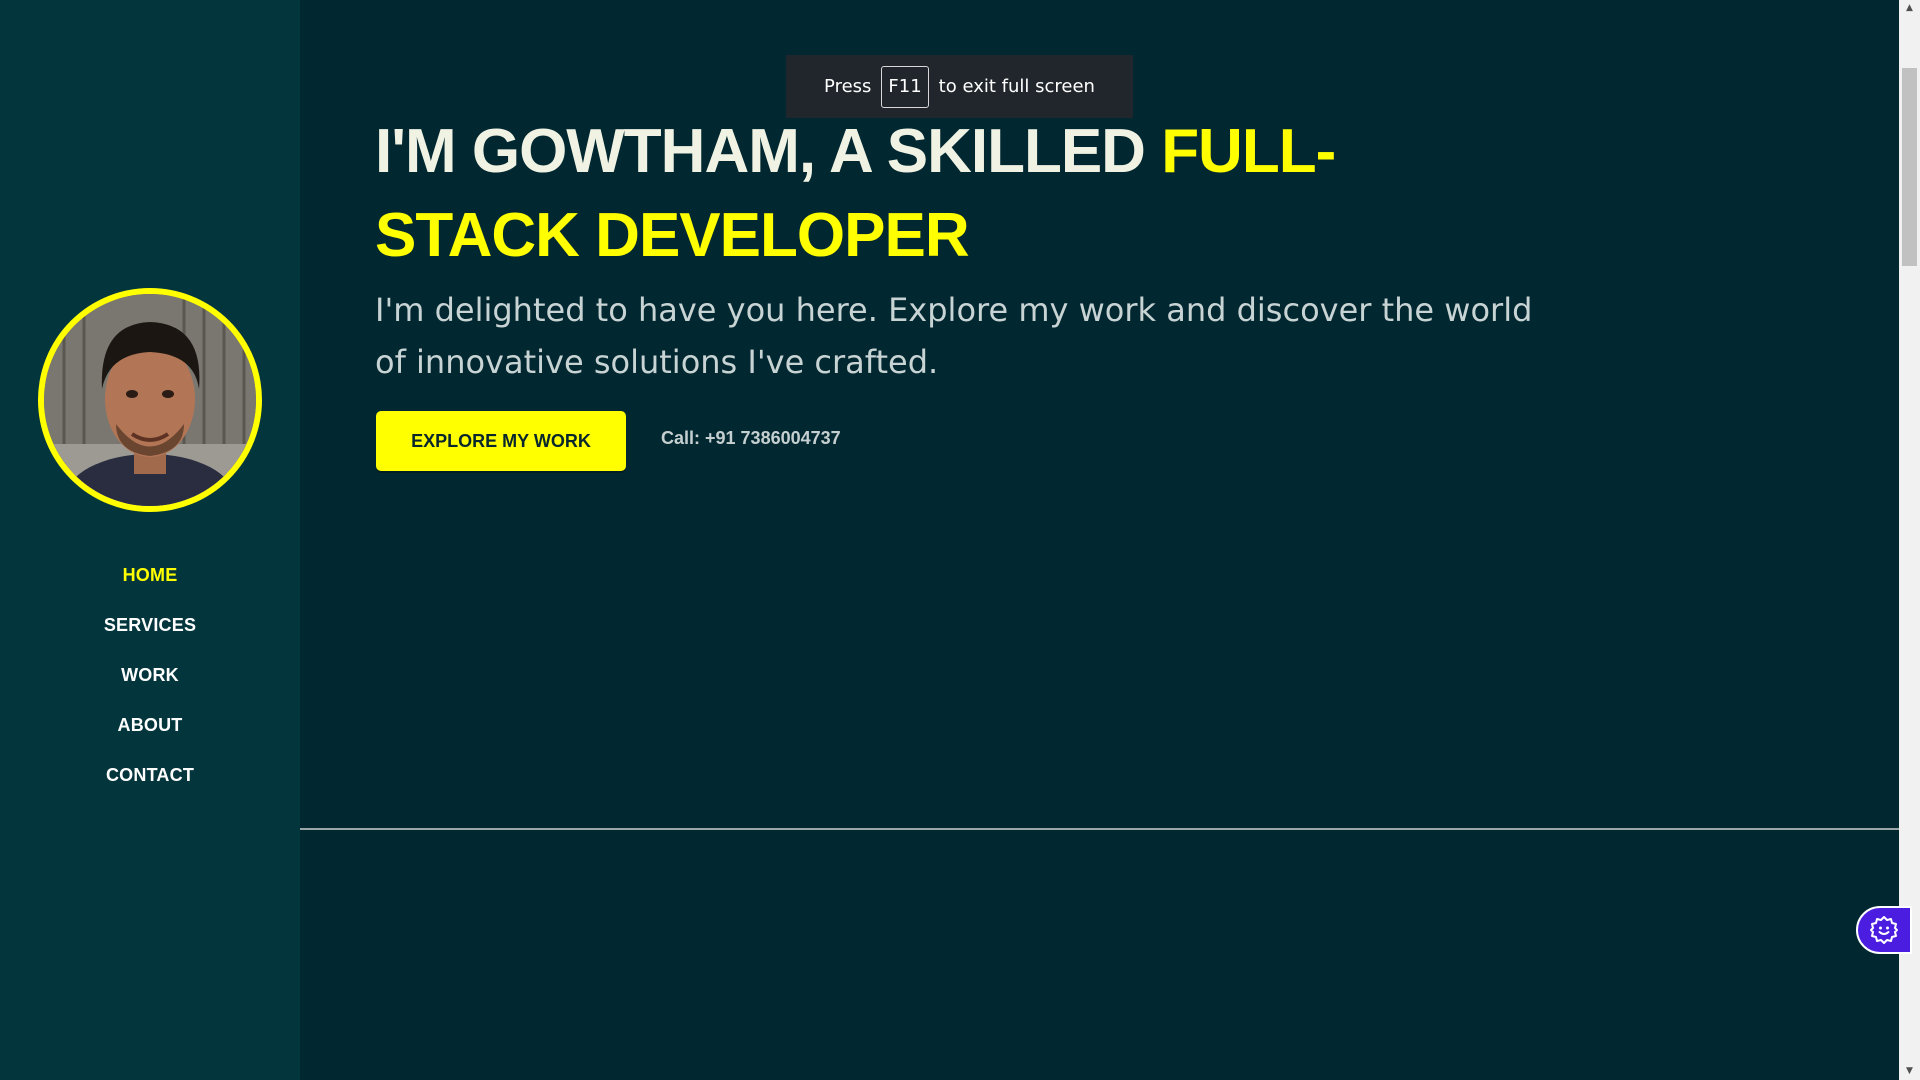 The image size is (1920, 1080). I want to click on nav-item-home: HOME, so click(150, 580).